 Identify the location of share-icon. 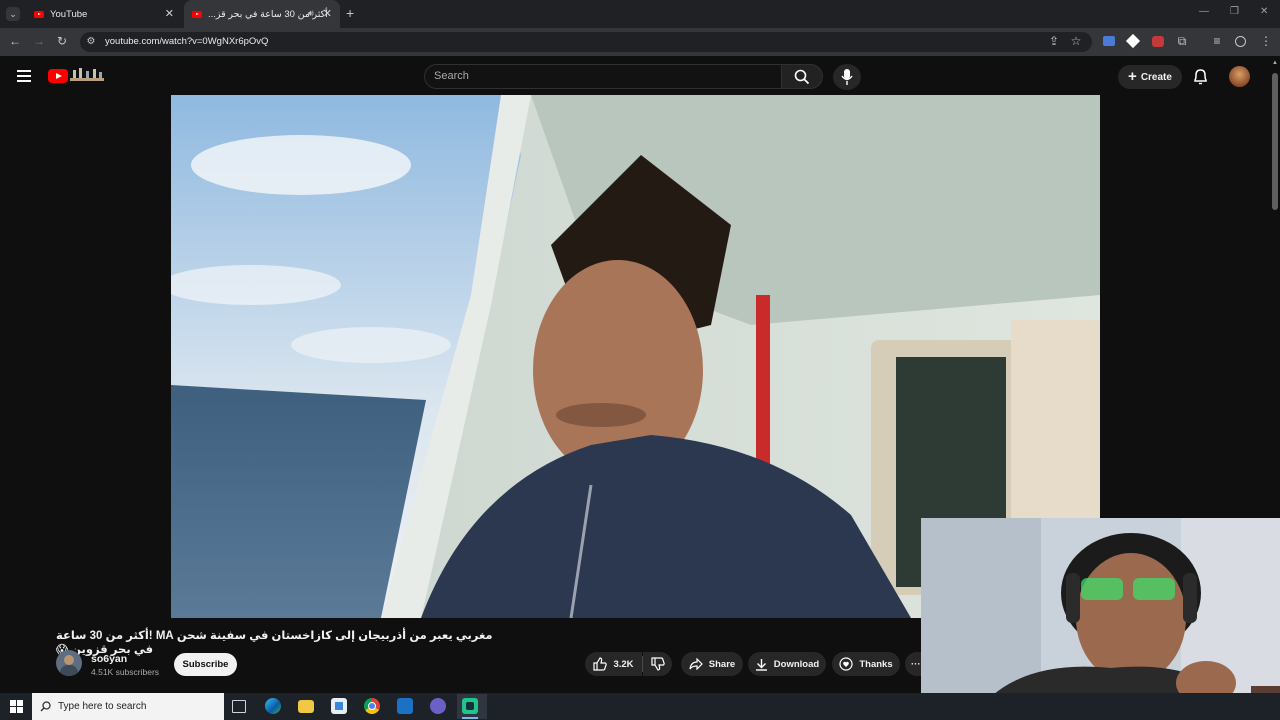
(696, 664).